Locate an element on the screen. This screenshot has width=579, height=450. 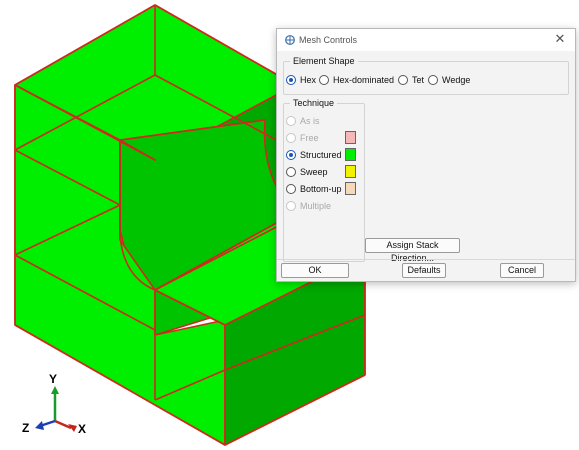
shape-option-hex: Hex is located at coordinates (301, 79).